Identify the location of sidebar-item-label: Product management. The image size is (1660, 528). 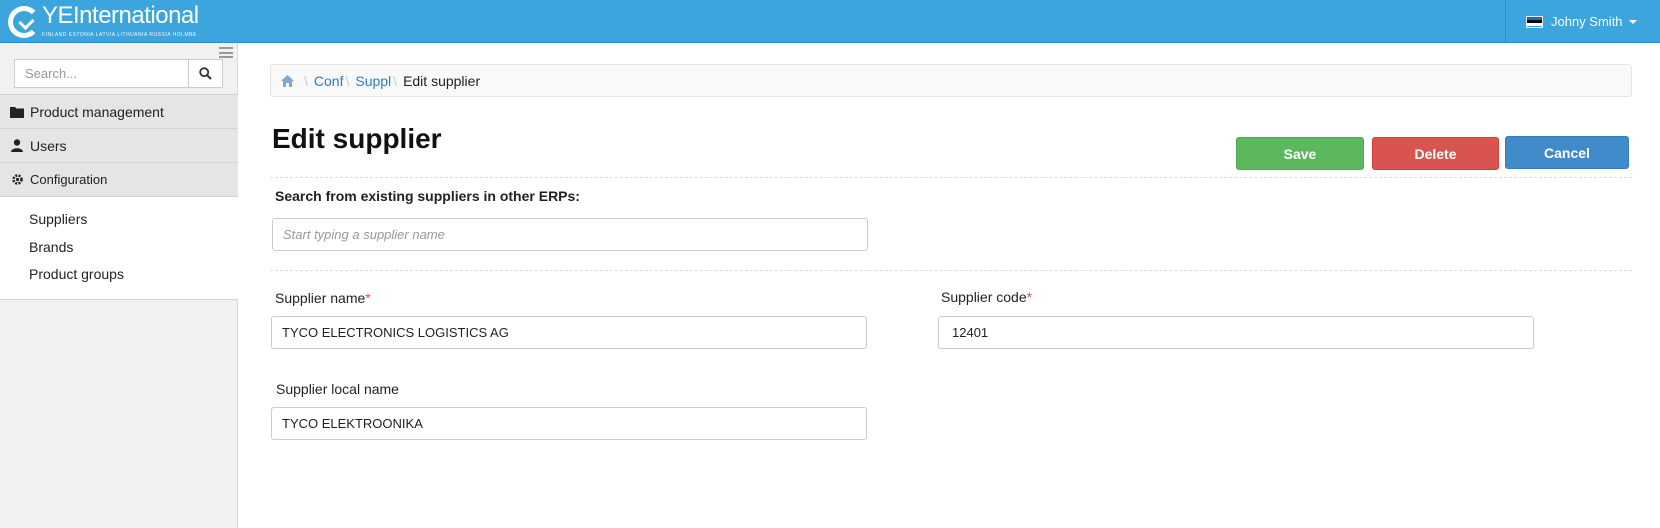
(97, 111).